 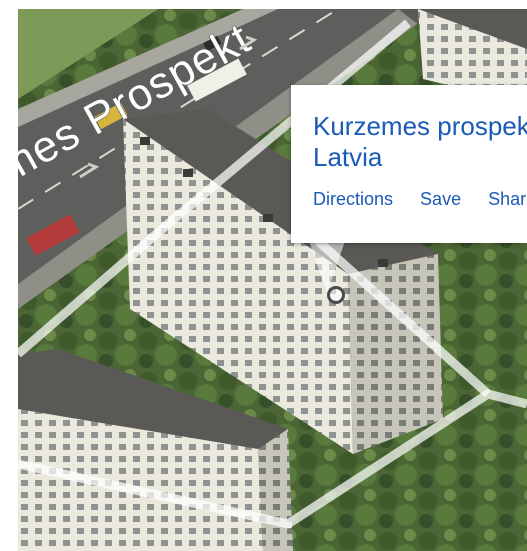 I want to click on place-country: Latvia, so click(x=348, y=157).